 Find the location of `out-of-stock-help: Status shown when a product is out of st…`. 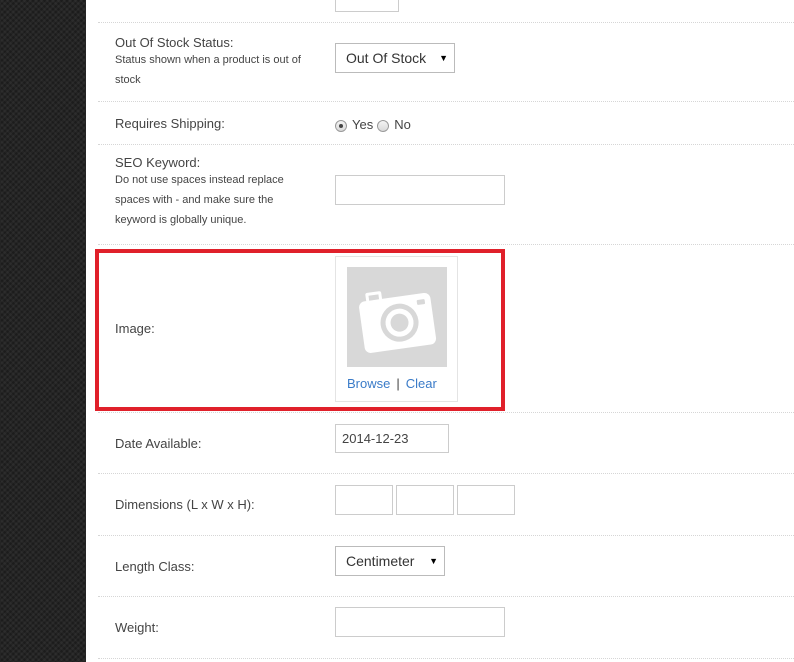

out-of-stock-help: Status shown when a product is out of st… is located at coordinates (208, 69).